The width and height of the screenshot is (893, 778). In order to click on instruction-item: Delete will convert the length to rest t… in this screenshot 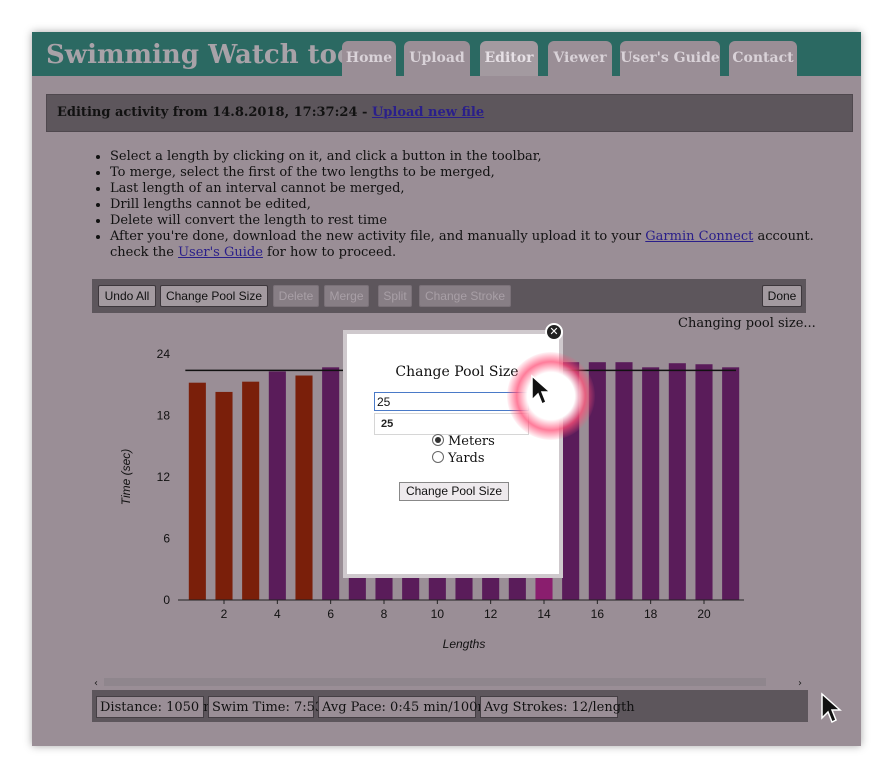, I will do `click(480, 221)`.